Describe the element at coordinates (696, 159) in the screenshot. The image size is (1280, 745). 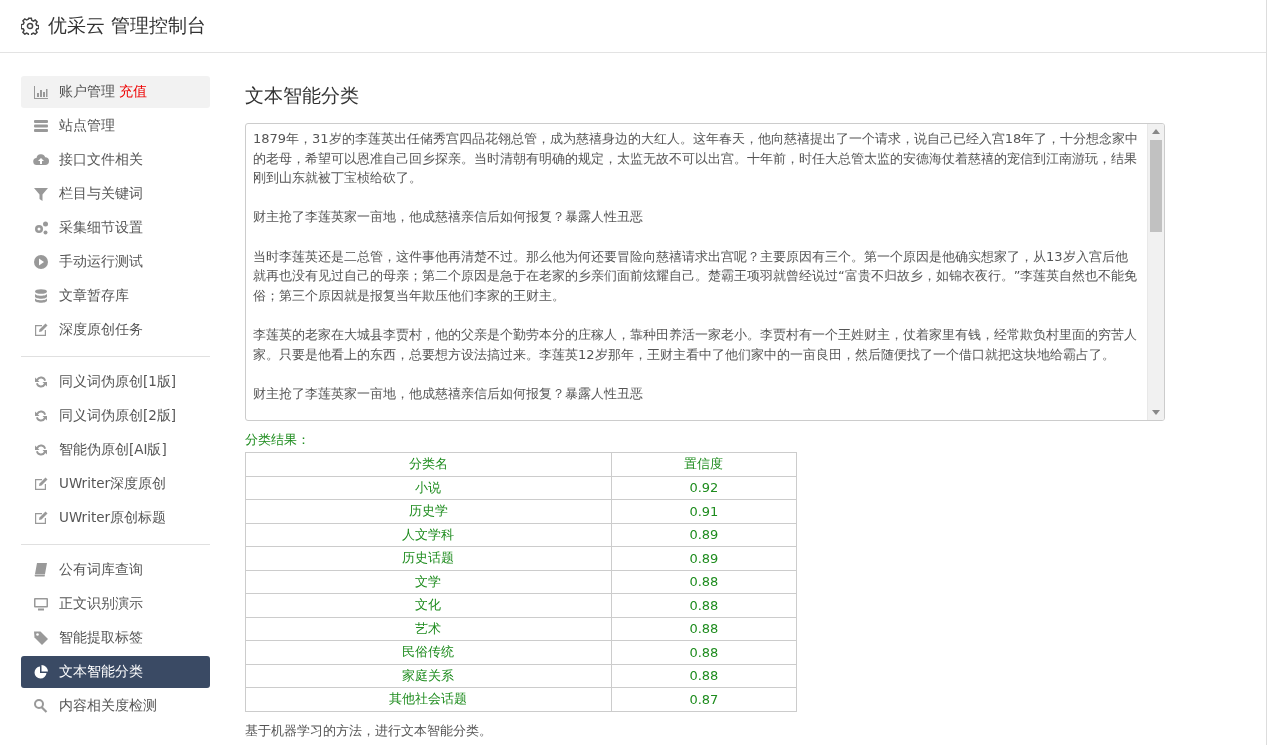
I see `paragraph: 1879年，31岁的李莲英出任储秀宫四品花翎总管，成为慈禧身边的大红人。这年春天，他向慈禧提出了一个请求，说自己已经入宫18年了，十分想念家中的老母，希望可以恩准自己回乡探亲。当时清朝有明确的规定，太监无故不可以出宫。十年前，时任大总管太监的安德海仗着慈禧的宠信到江南游玩，结果刚到山东就被丁宝桢给砍了。` at that location.